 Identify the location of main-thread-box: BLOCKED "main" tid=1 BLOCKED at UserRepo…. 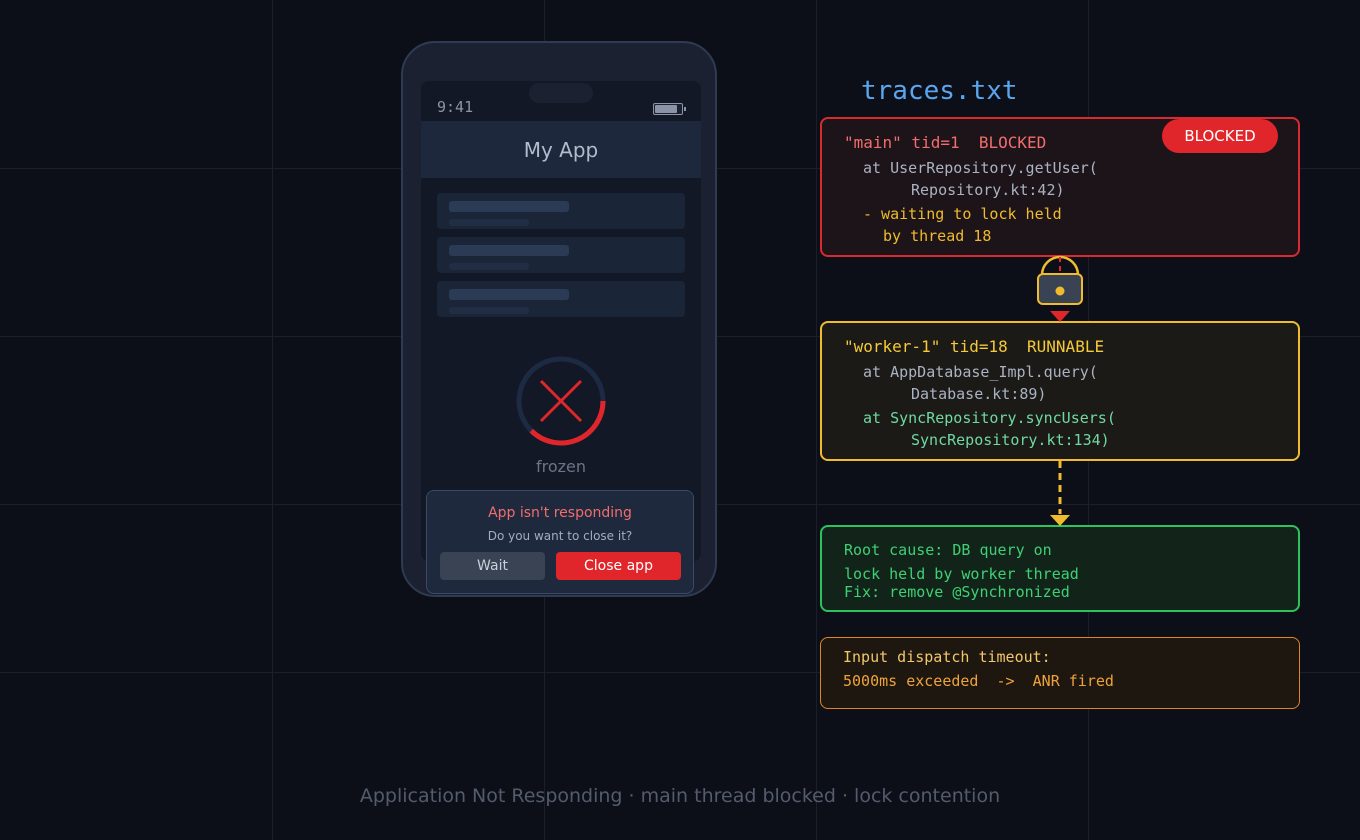
(1060, 187).